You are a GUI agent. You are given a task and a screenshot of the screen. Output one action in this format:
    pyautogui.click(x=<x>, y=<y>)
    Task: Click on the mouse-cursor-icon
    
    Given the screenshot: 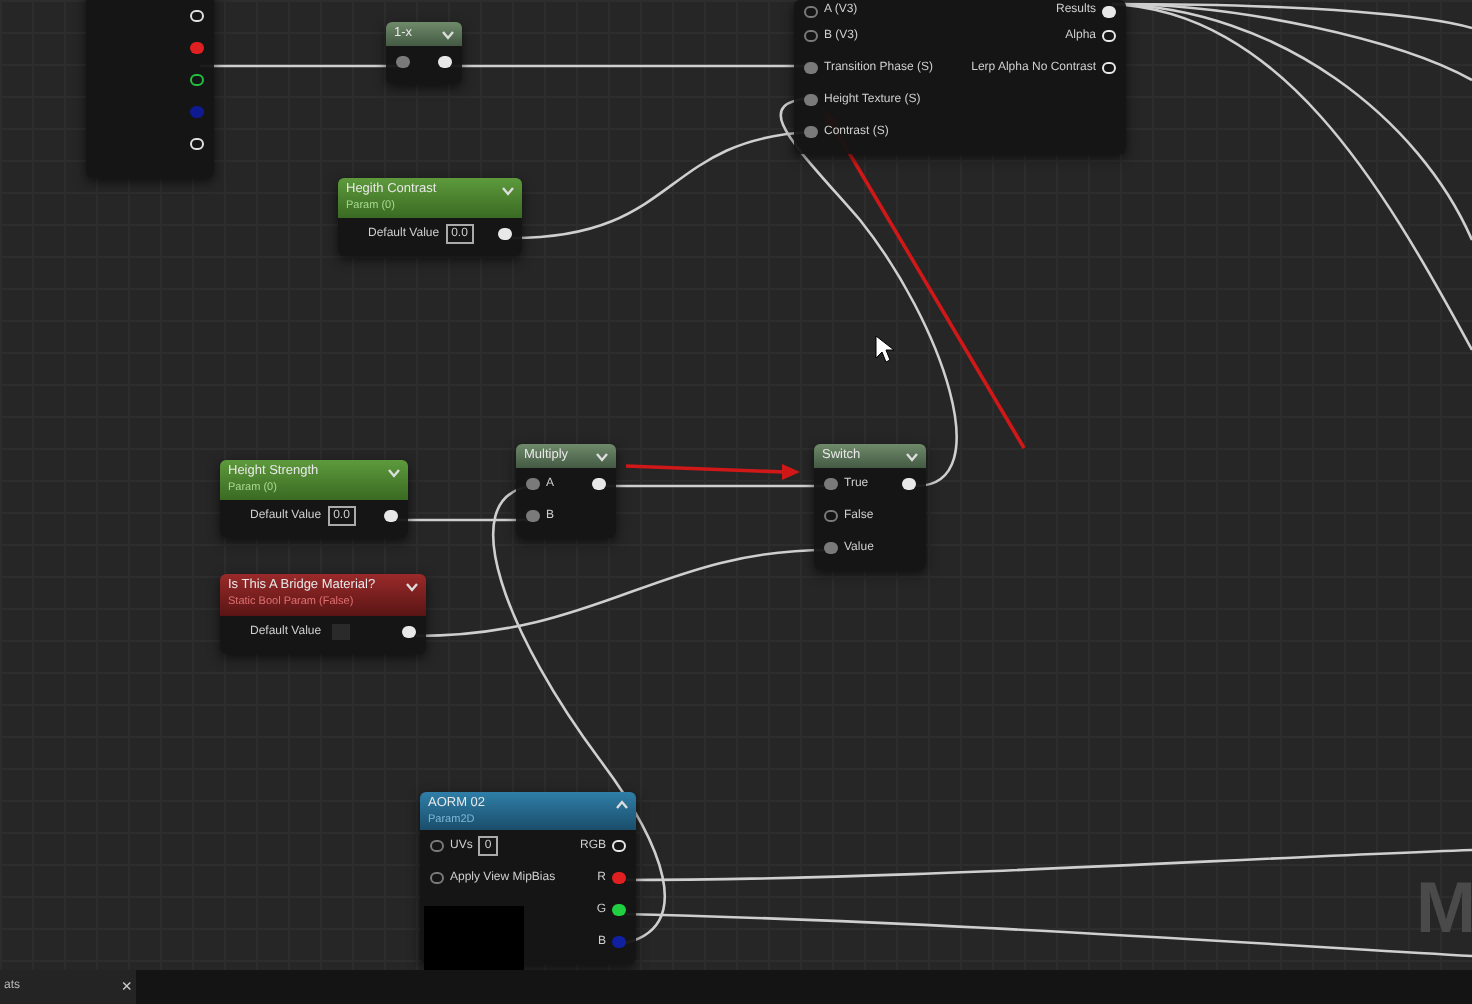 What is the action you would take?
    pyautogui.click(x=885, y=349)
    